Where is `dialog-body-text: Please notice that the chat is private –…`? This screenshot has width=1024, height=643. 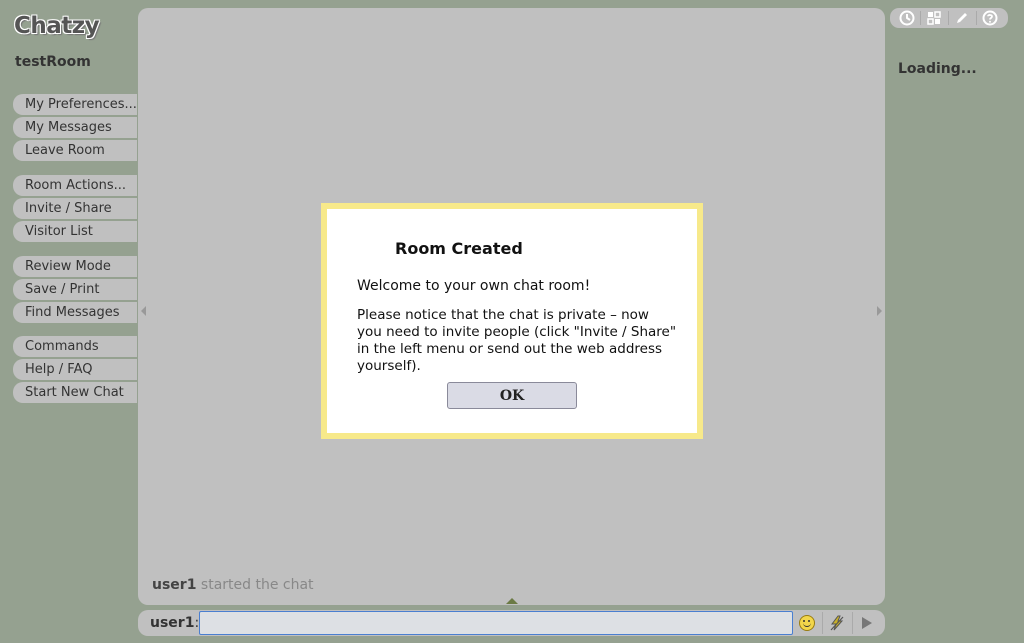 dialog-body-text: Please notice that the chat is private –… is located at coordinates (517, 340).